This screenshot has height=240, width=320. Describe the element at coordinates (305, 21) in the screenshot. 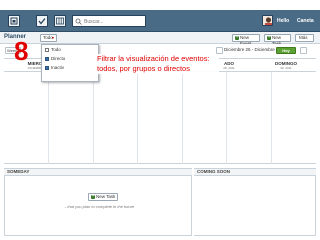

I see `account-menu: Caneta` at that location.